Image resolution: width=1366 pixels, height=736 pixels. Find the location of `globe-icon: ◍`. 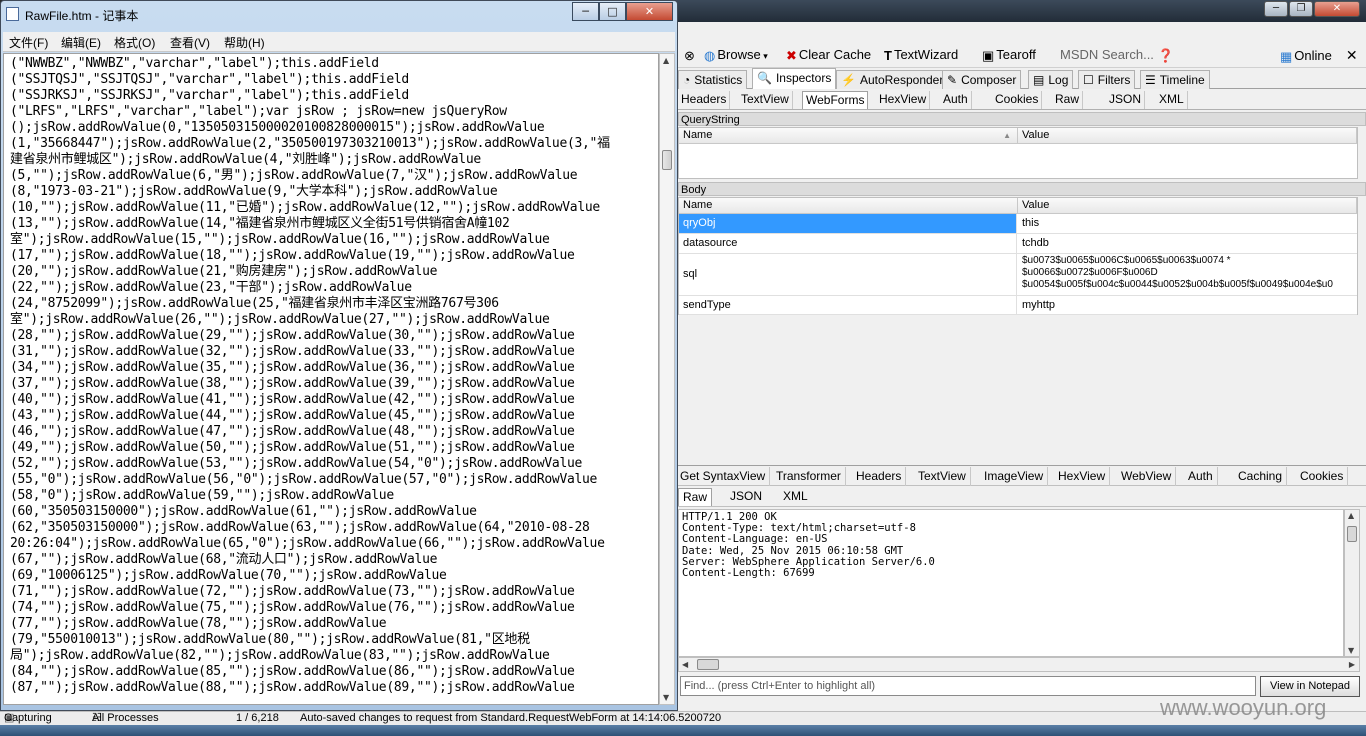

globe-icon: ◍ is located at coordinates (710, 55).